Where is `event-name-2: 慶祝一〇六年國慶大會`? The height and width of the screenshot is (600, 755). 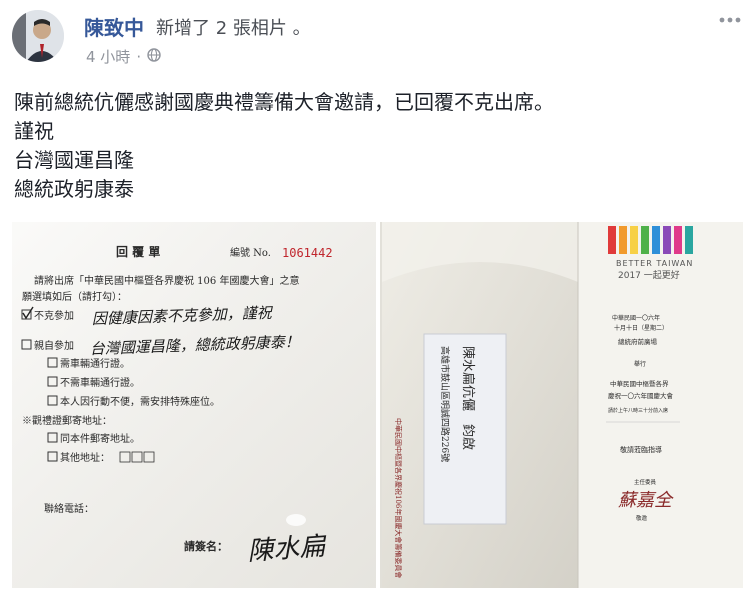 event-name-2: 慶祝一〇六年國慶大會 is located at coordinates (641, 395).